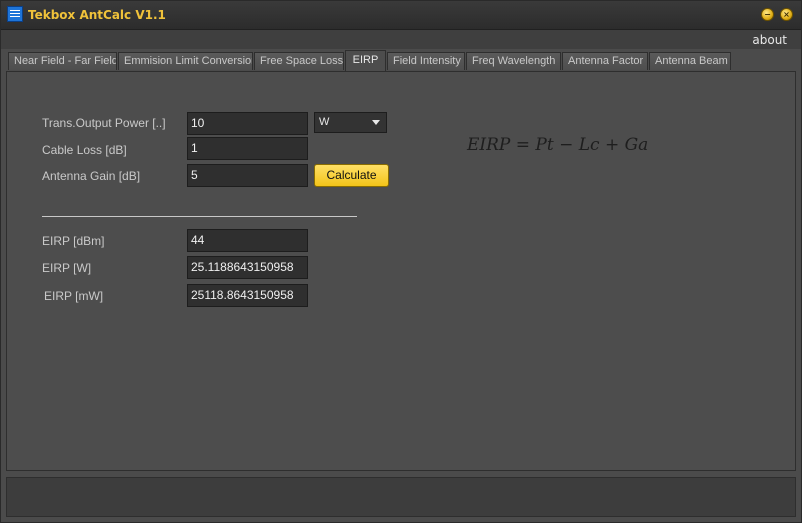 This screenshot has height=523, width=802. What do you see at coordinates (97, 15) in the screenshot?
I see `window-title: Tekbox AntCalc V1.1` at bounding box center [97, 15].